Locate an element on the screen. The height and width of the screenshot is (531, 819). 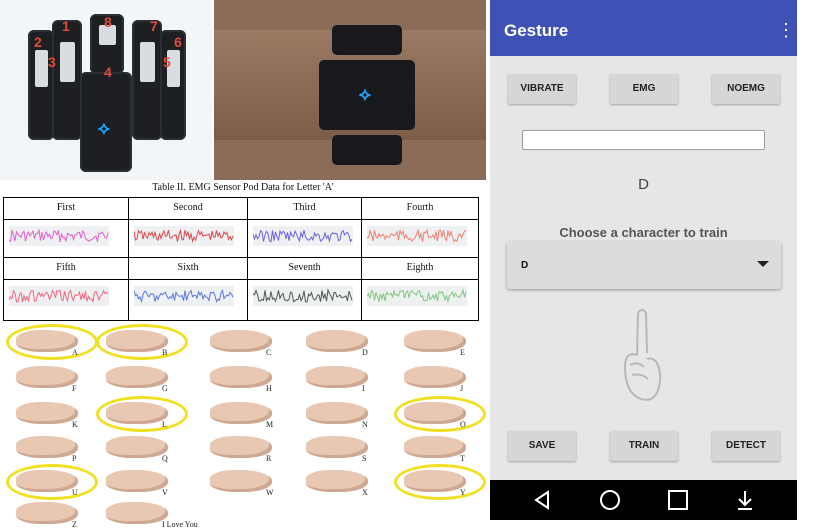
asl-letter-label: V is located at coordinates (165, 492).